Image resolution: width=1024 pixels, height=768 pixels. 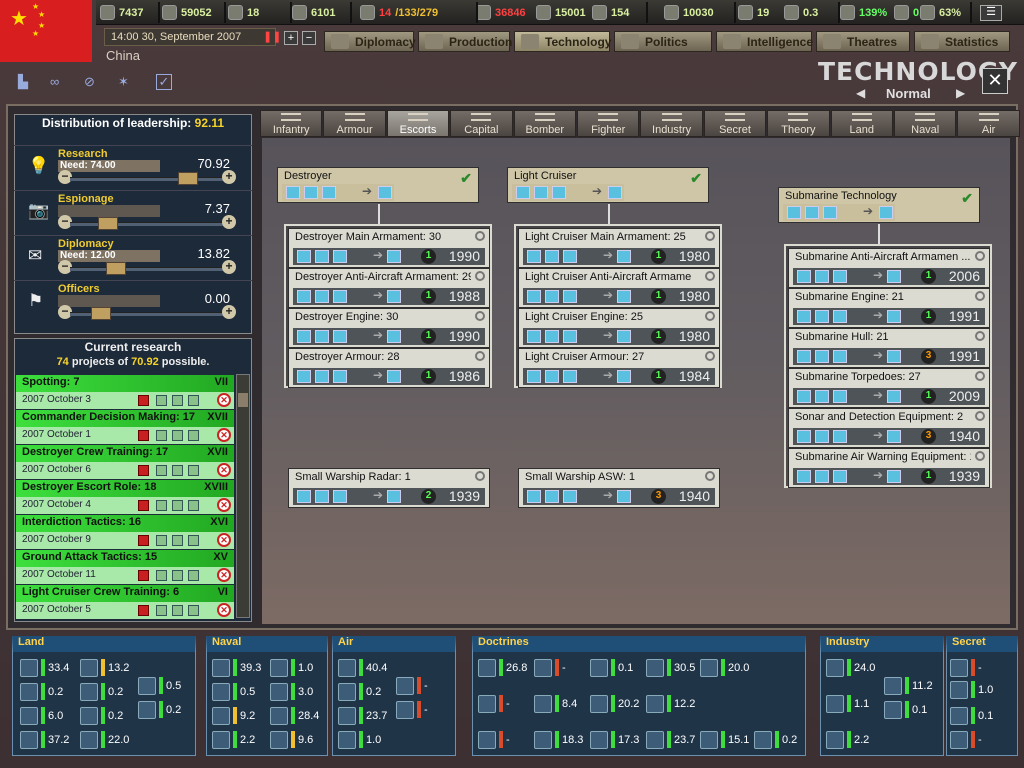 What do you see at coordinates (621, 739) in the screenshot?
I see `tech-summary-item: 17.3` at bounding box center [621, 739].